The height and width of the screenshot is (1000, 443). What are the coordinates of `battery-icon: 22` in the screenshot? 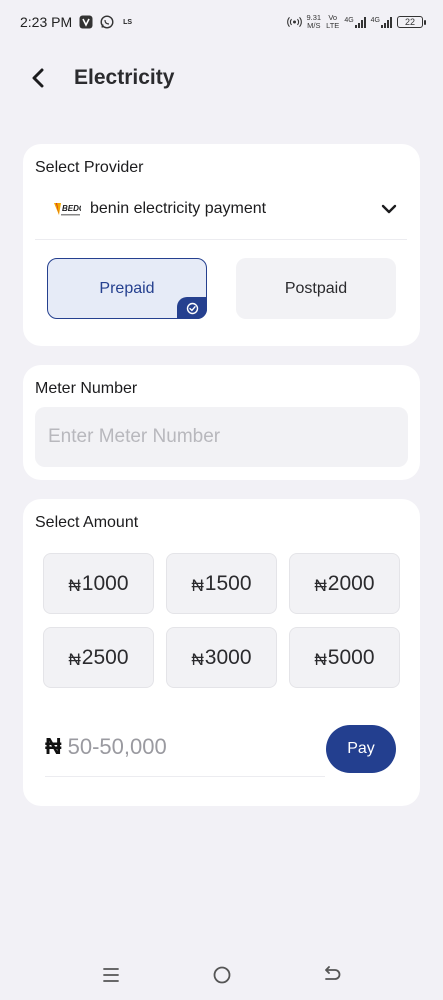 It's located at (411, 22).